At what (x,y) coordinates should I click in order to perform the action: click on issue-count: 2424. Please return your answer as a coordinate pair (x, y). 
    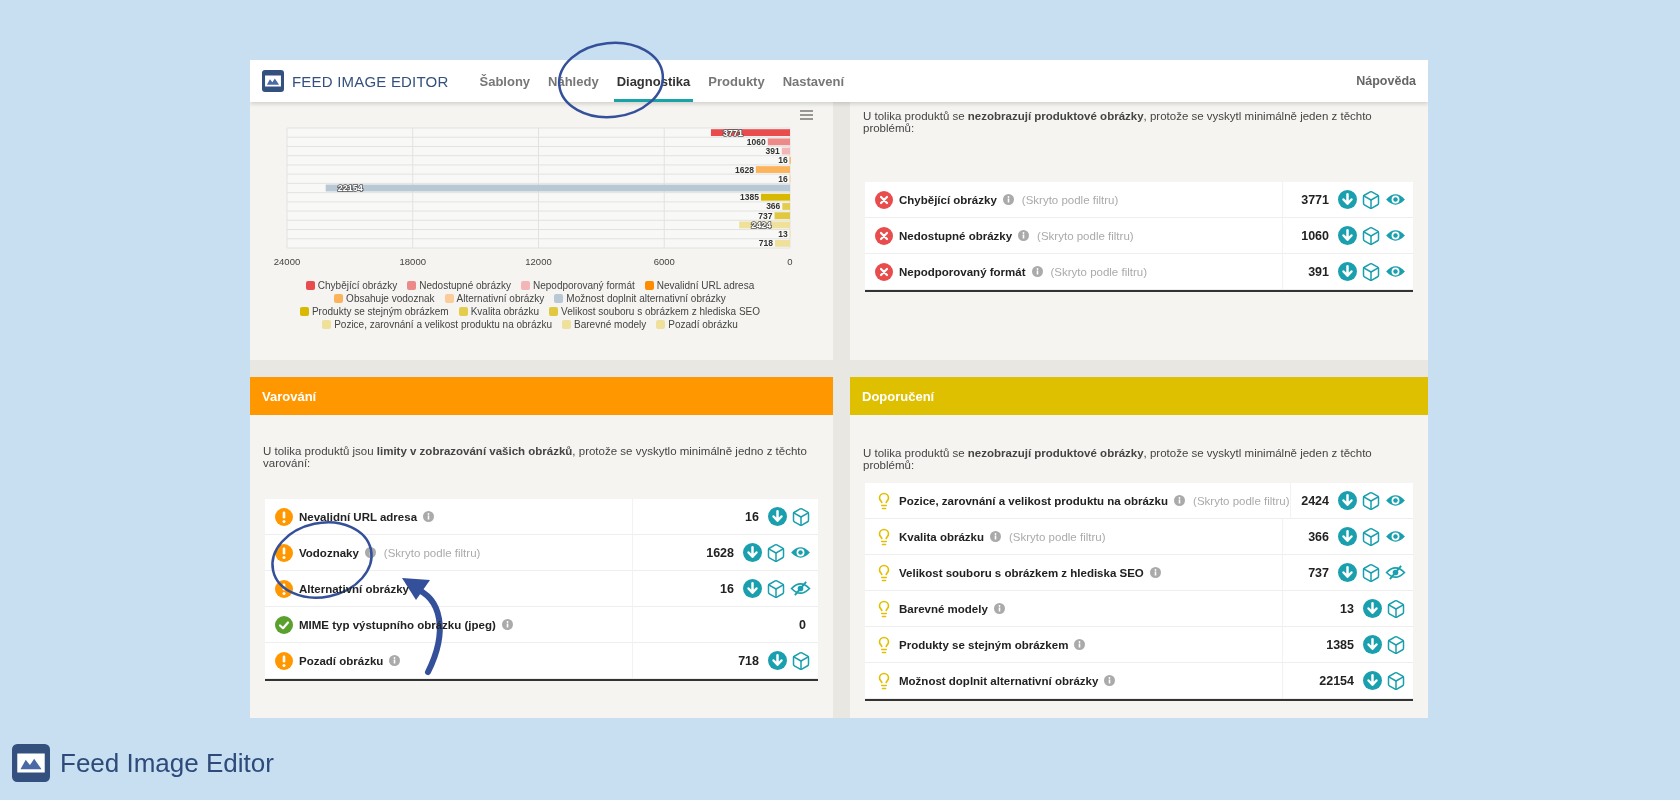
    Looking at the image, I should click on (1315, 500).